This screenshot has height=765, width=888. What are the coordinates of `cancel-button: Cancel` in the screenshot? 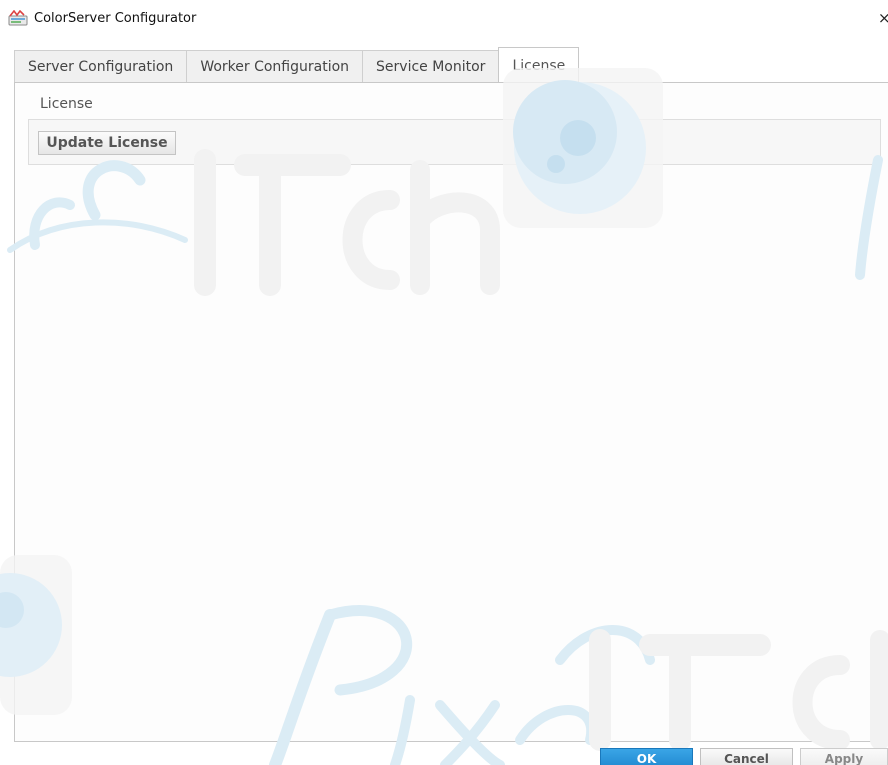 It's located at (746, 756).